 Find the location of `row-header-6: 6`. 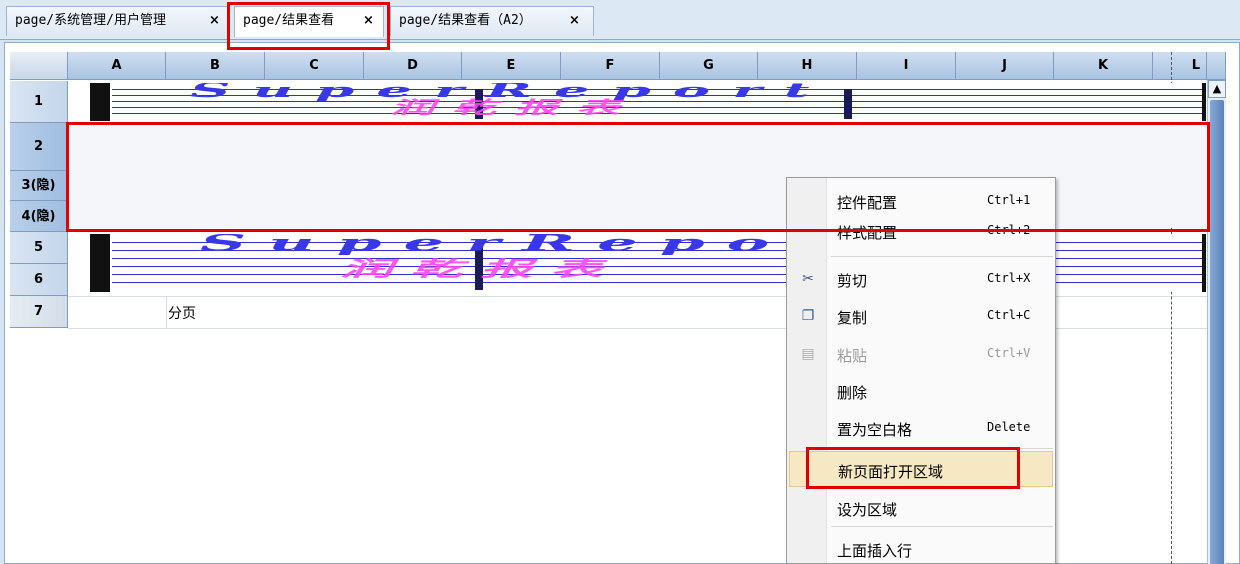

row-header-6: 6 is located at coordinates (39, 280).